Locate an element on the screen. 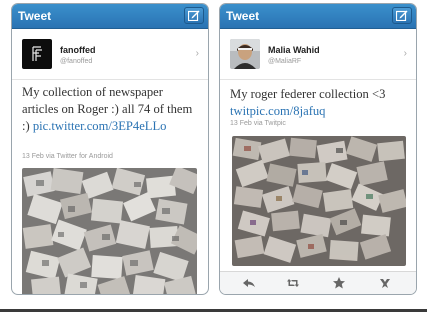 The height and width of the screenshot is (317, 427). tweet-link: twitpic.com/8jafuq is located at coordinates (277, 111).